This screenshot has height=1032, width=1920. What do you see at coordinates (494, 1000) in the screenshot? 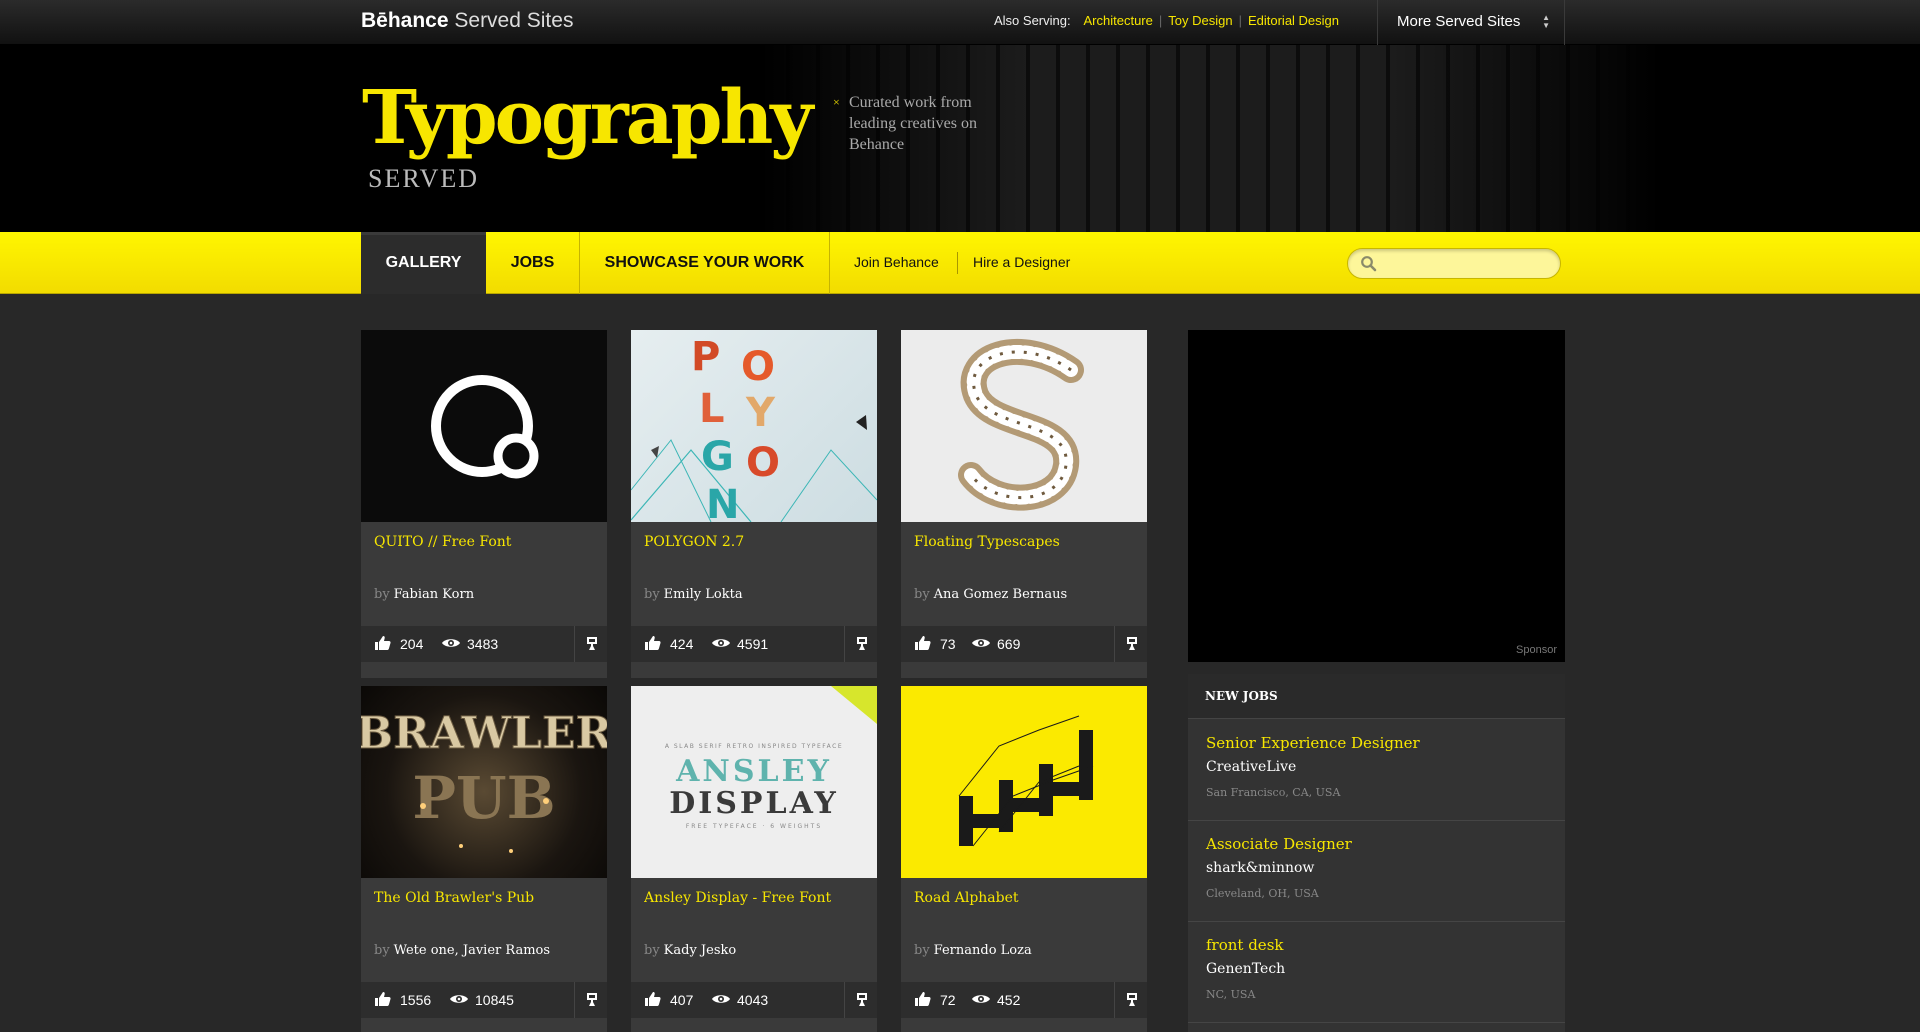
I see `view-count: 10845` at bounding box center [494, 1000].